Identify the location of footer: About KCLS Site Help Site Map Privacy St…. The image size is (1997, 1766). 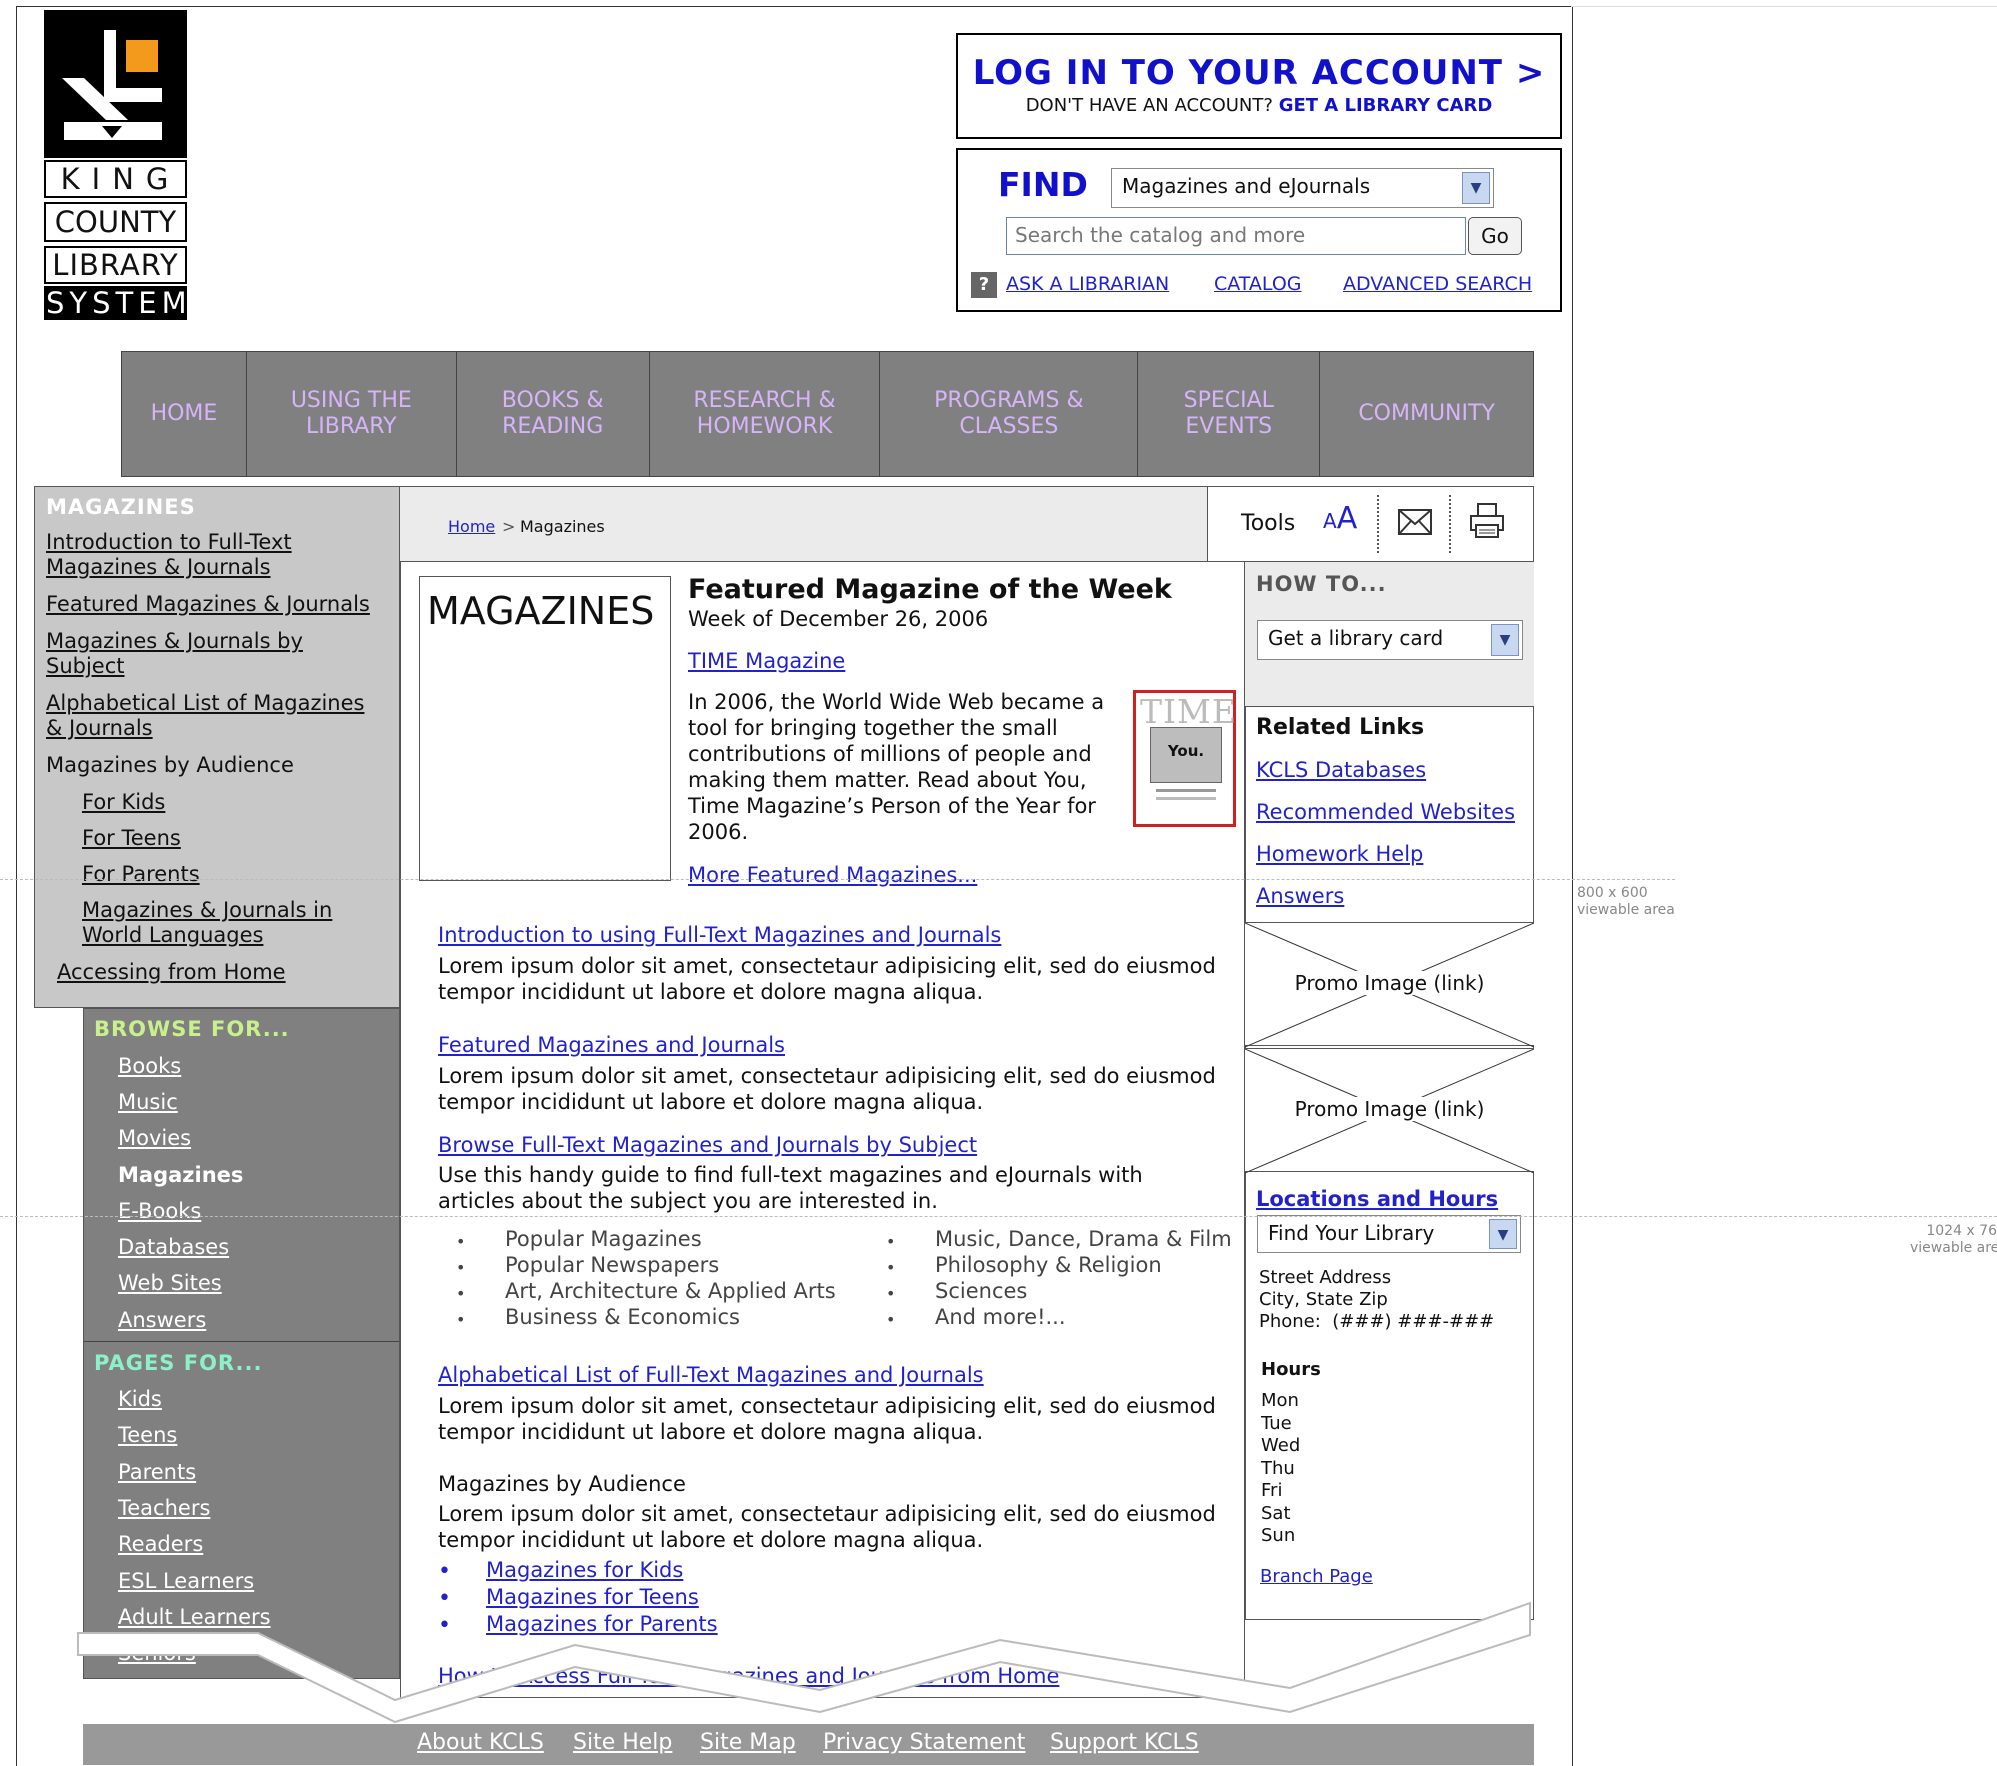
(808, 1744).